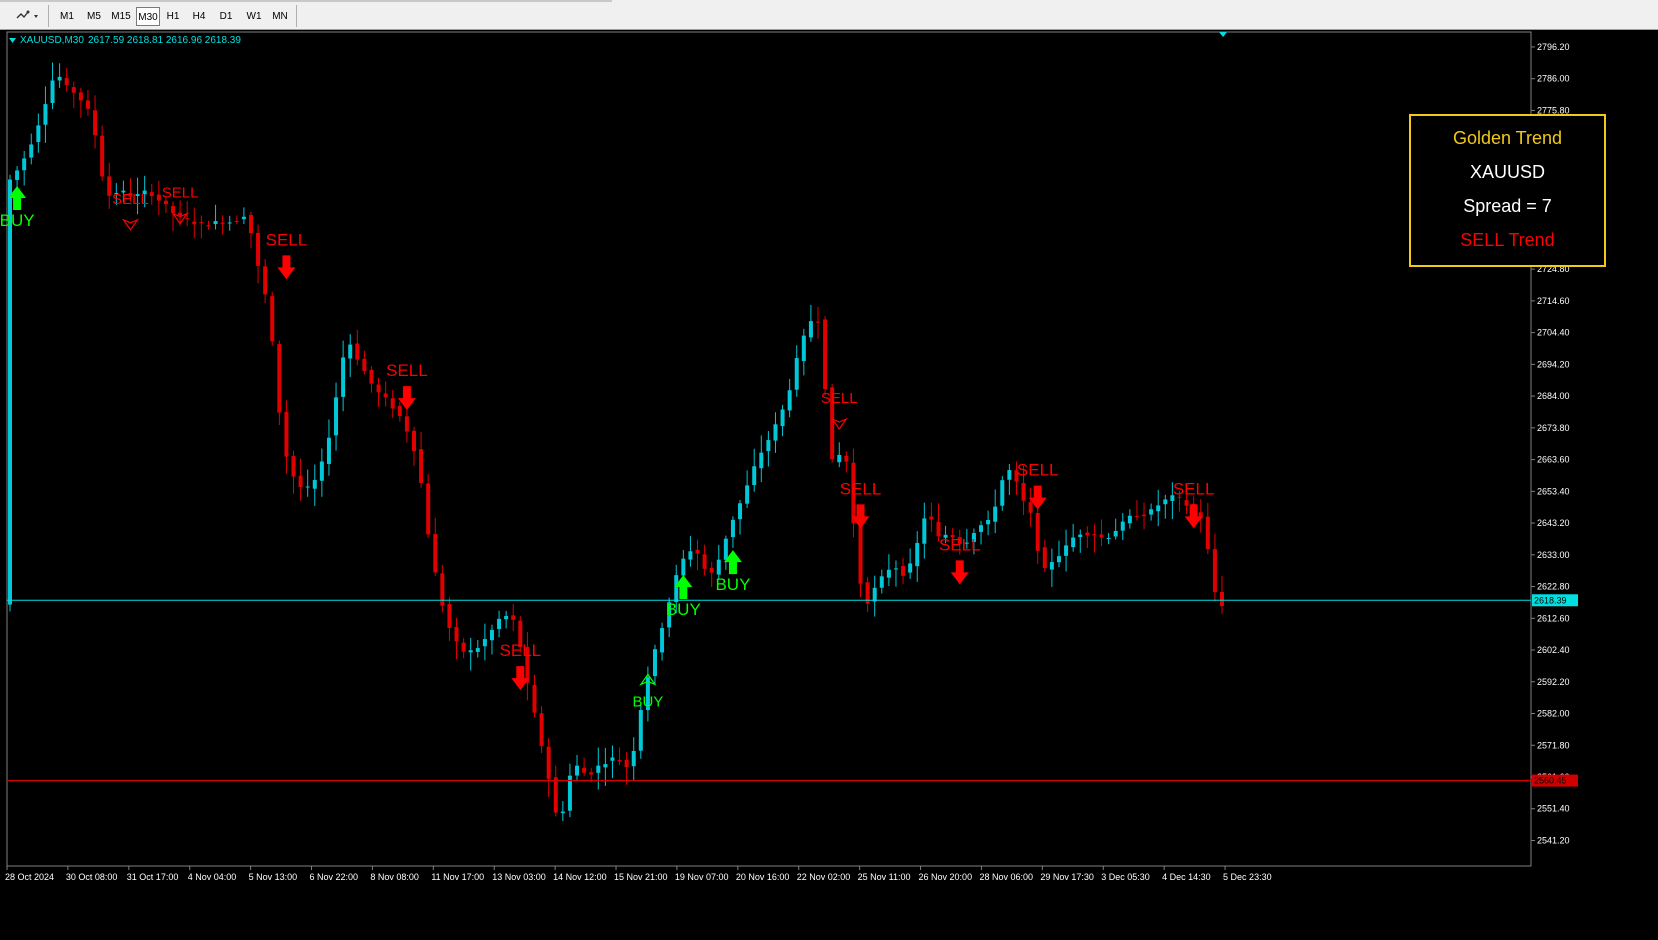  Describe the element at coordinates (173, 16) in the screenshot. I see `timeframe-h1-button: H1` at that location.